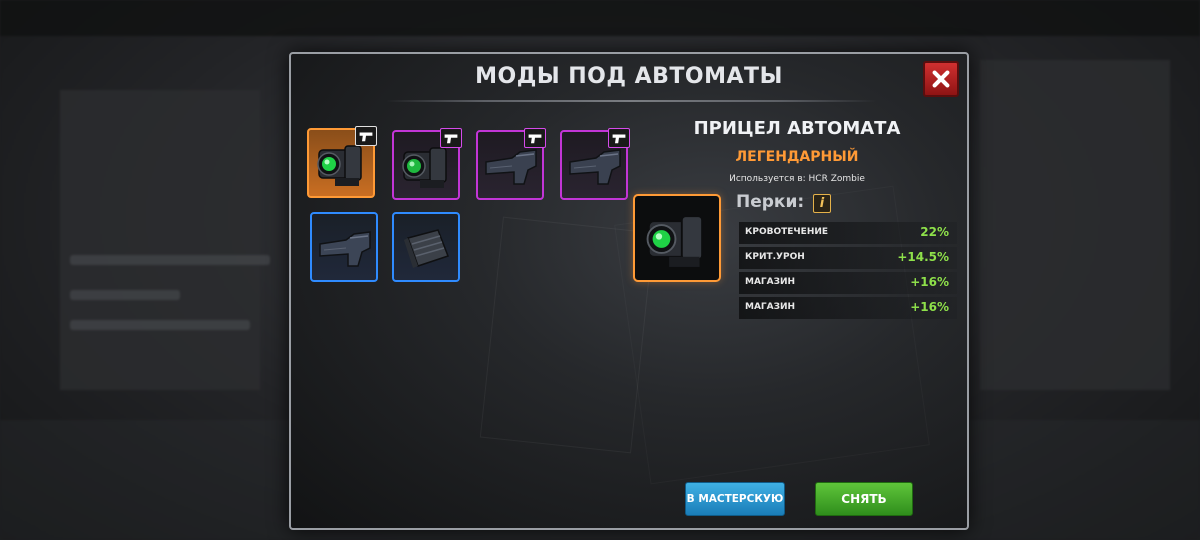 This screenshot has width=1200, height=540. What do you see at coordinates (675, 241) in the screenshot?
I see `scope-icon` at bounding box center [675, 241].